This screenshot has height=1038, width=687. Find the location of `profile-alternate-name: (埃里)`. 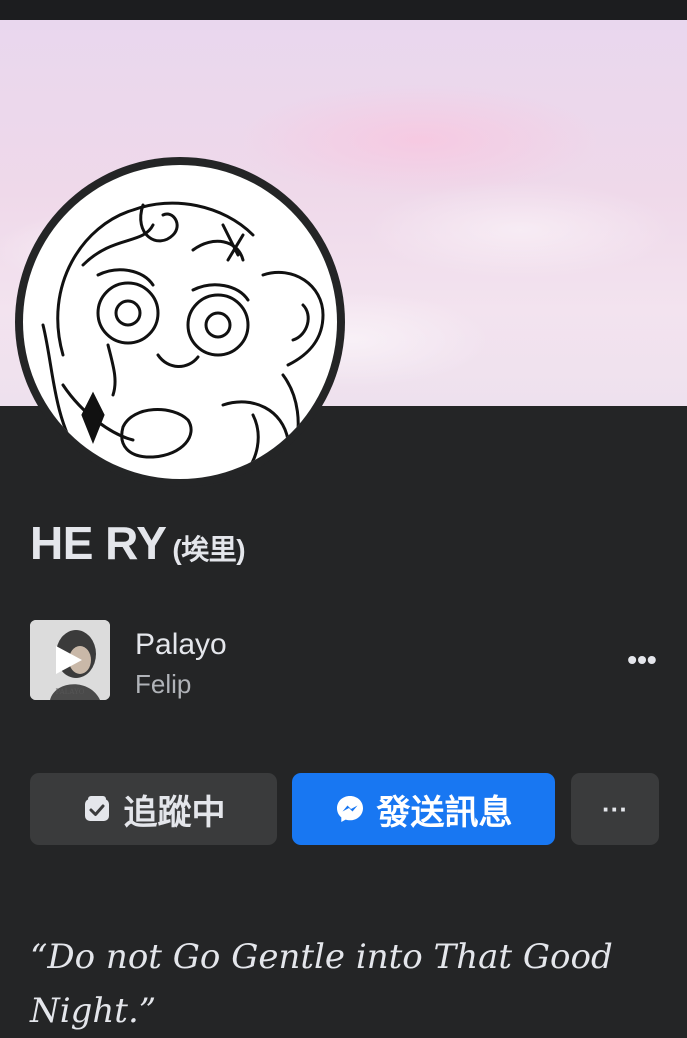

profile-alternate-name: (埃里) is located at coordinates (209, 549).